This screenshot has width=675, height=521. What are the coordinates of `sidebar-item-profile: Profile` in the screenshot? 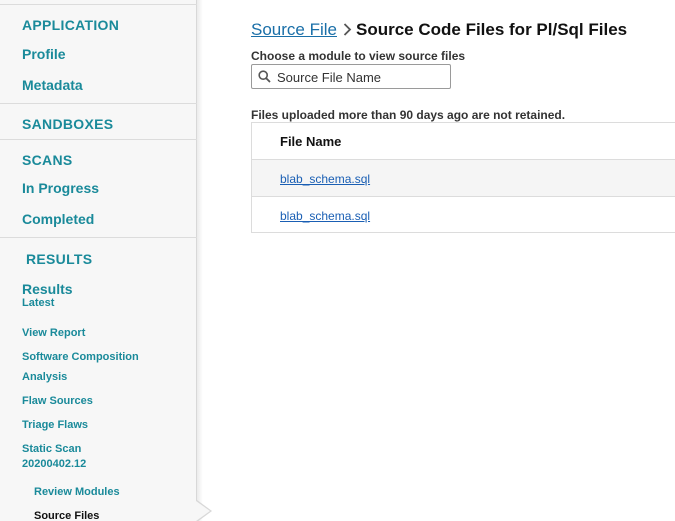 It's located at (44, 54).